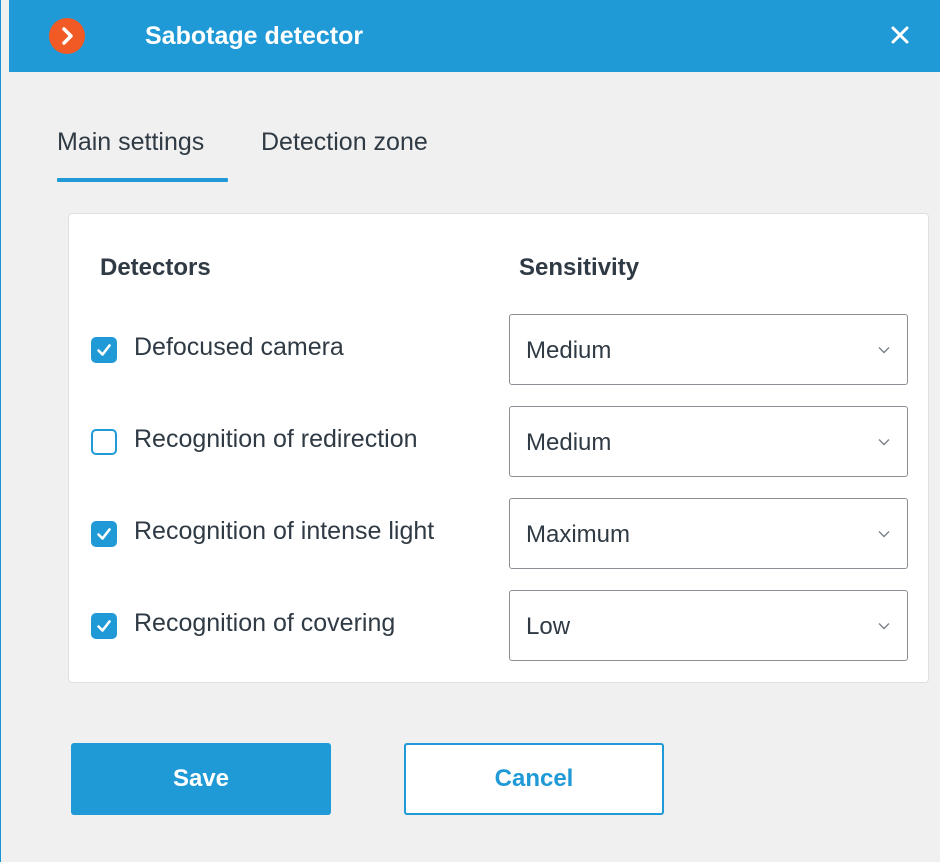  Describe the element at coordinates (276, 439) in the screenshot. I see `redirection-label: Recognition of redirection` at that location.